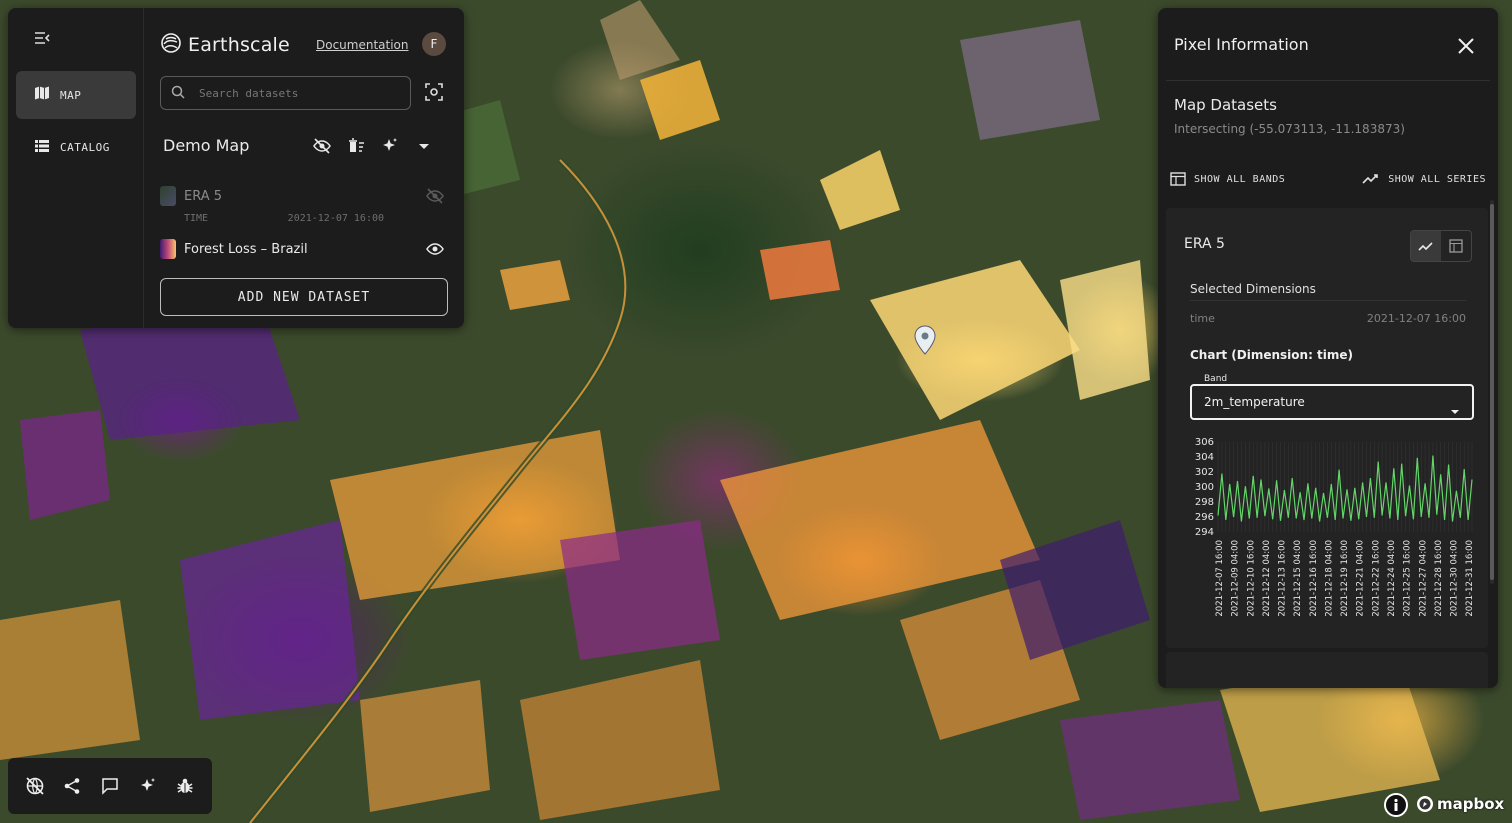 This screenshot has height=823, width=1512. Describe the element at coordinates (1204, 502) in the screenshot. I see `y-tick-label: 298` at that location.